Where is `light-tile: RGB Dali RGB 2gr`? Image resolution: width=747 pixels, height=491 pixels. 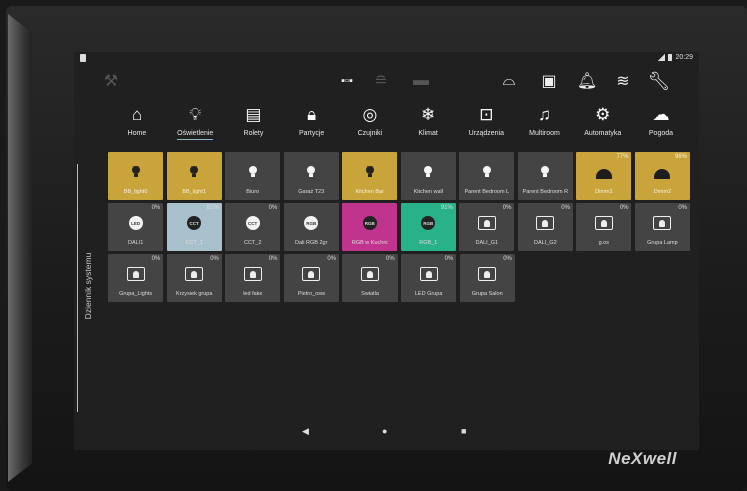 light-tile: RGB Dali RGB 2gr is located at coordinates (311, 227).